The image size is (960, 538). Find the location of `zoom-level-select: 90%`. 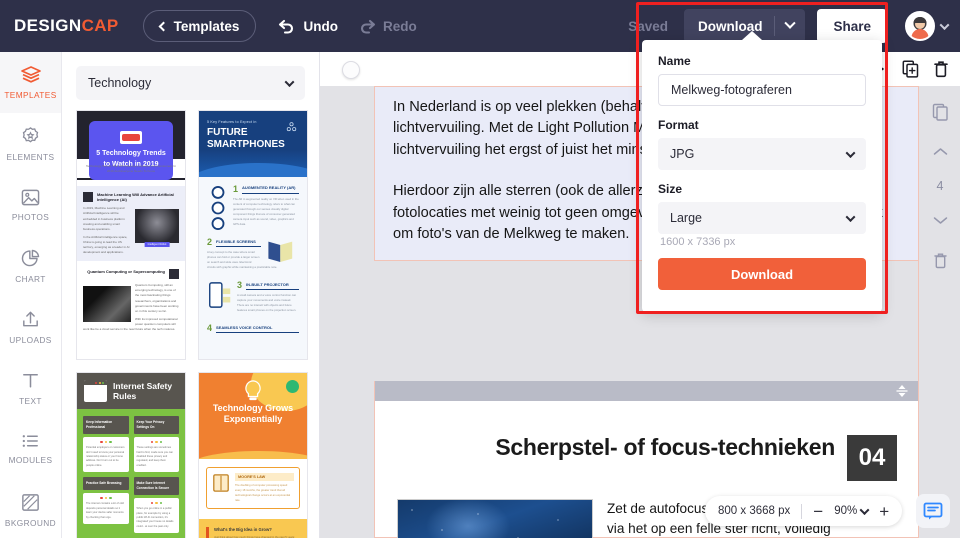

zoom-level-select: 90% is located at coordinates (852, 510).